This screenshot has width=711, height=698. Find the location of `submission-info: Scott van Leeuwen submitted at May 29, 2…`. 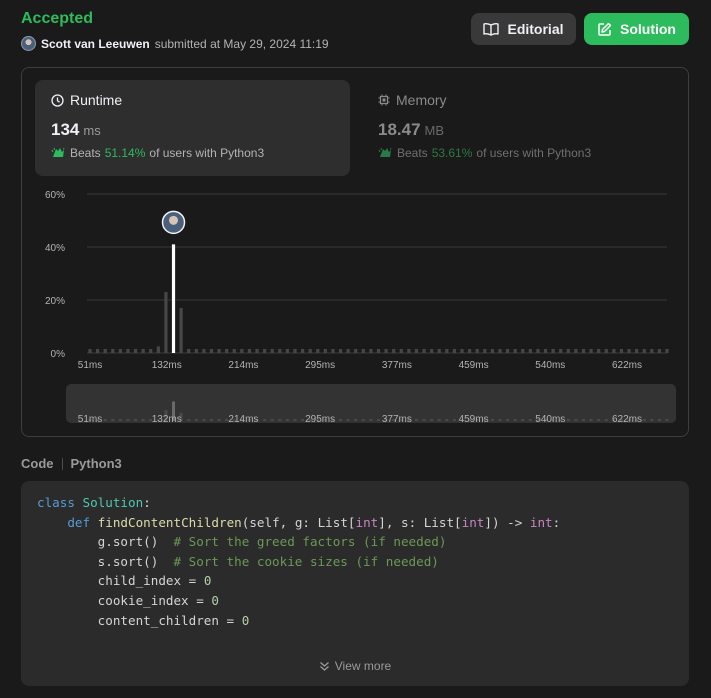

submission-info: Scott van Leeuwen submitted at May 29, 2… is located at coordinates (175, 43).